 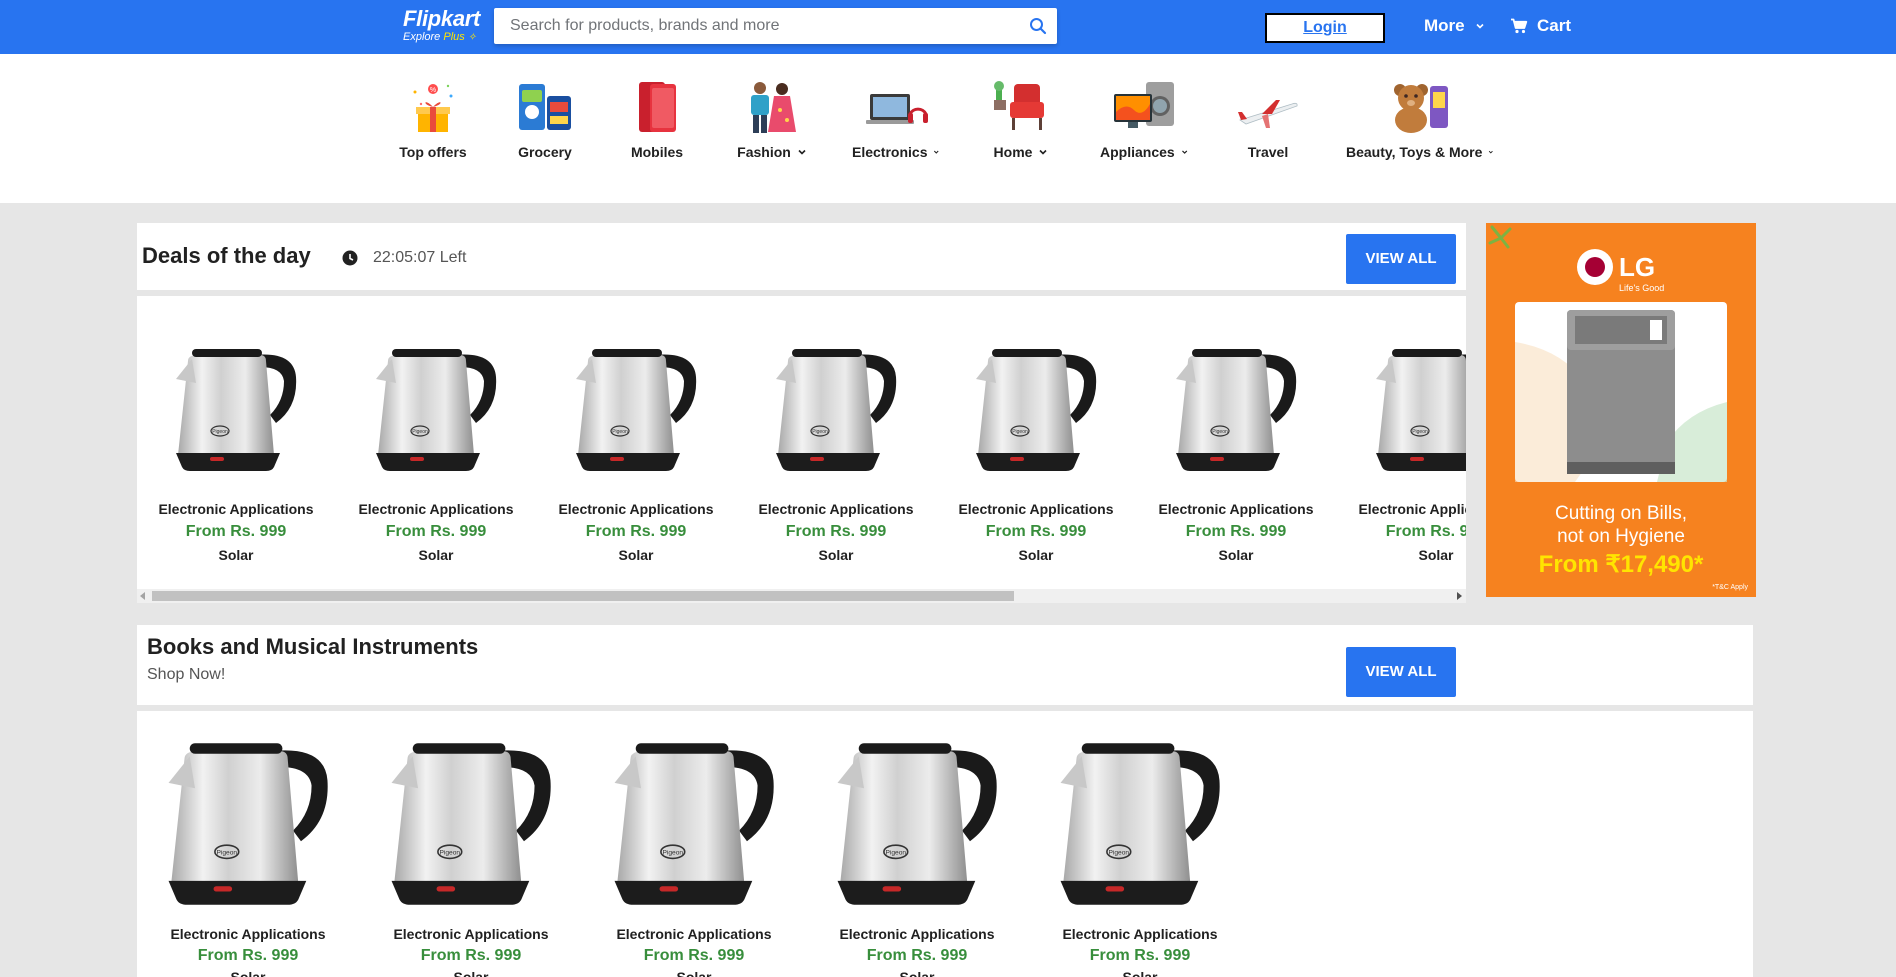 I want to click on cart-label: Cart, so click(x=1554, y=25).